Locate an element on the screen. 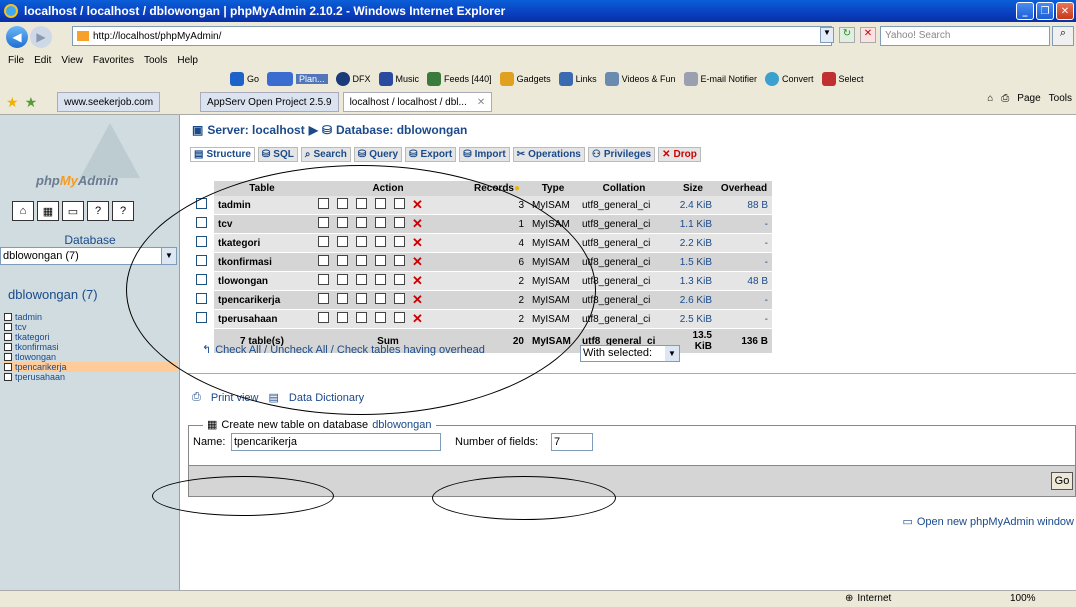  row-overhead: 88 B is located at coordinates (744, 205).